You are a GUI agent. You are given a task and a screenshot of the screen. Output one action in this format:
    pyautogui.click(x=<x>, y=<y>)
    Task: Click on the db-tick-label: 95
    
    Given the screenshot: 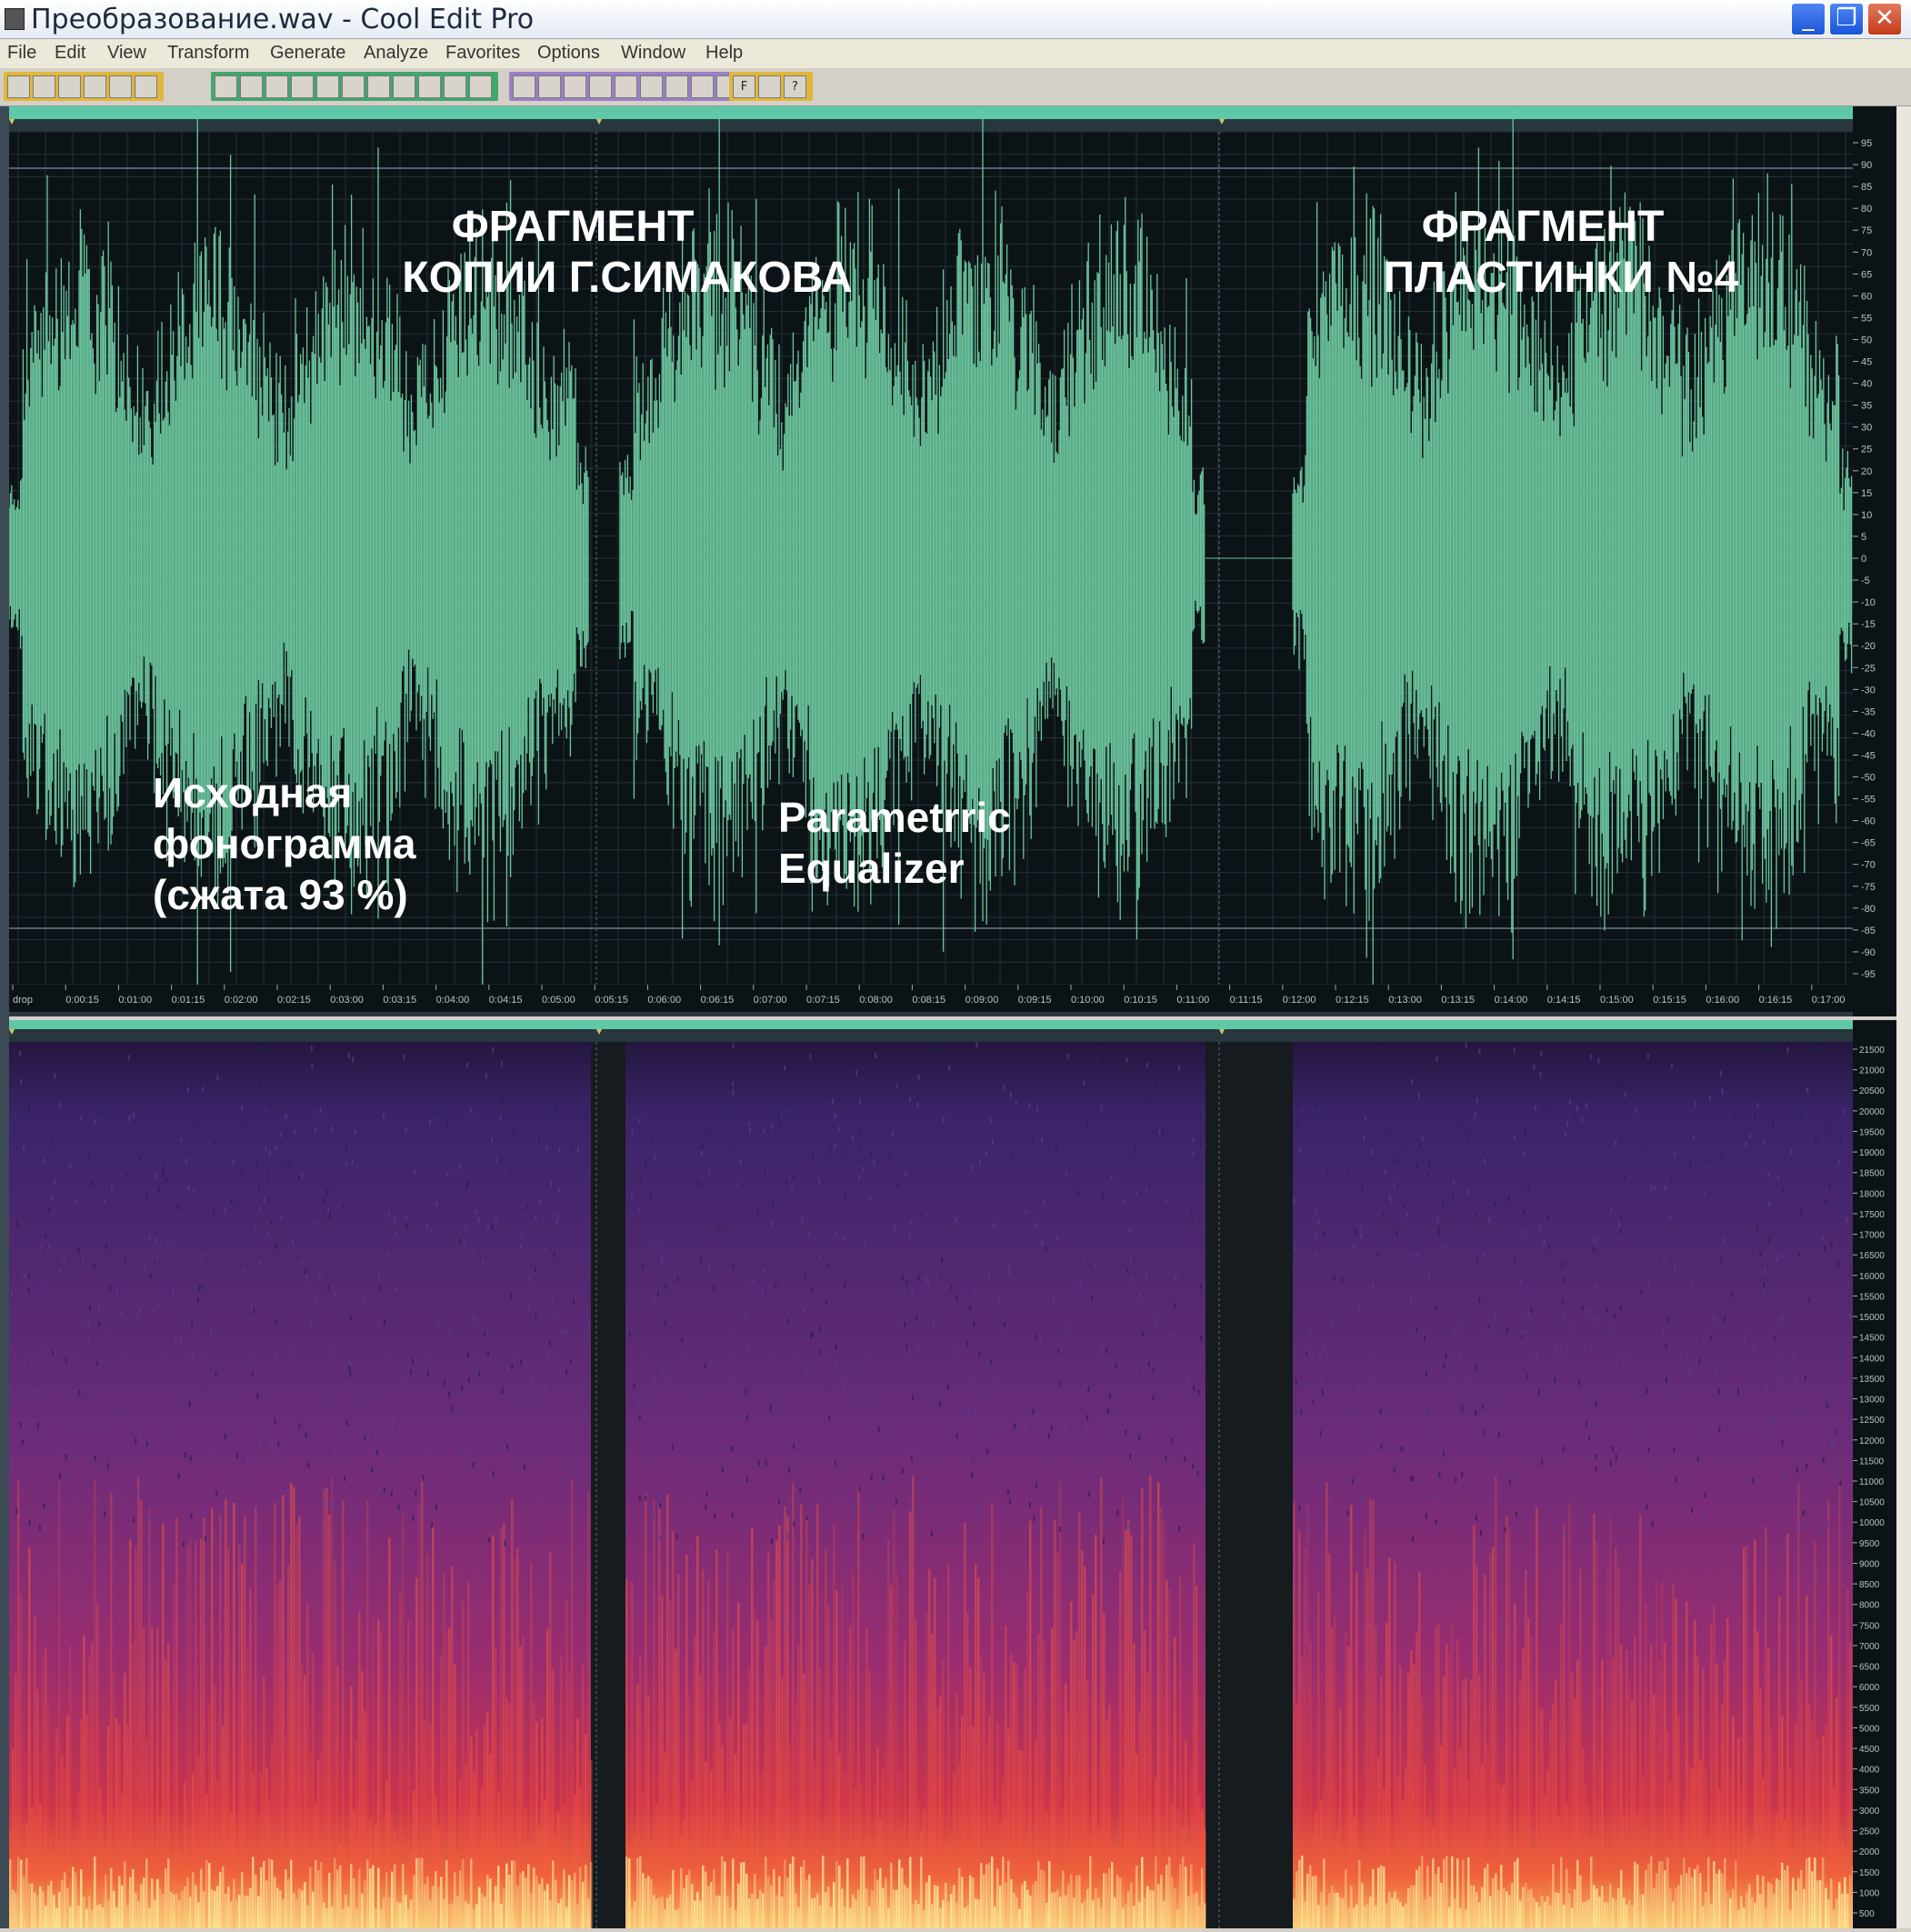 What is the action you would take?
    pyautogui.click(x=1866, y=143)
    